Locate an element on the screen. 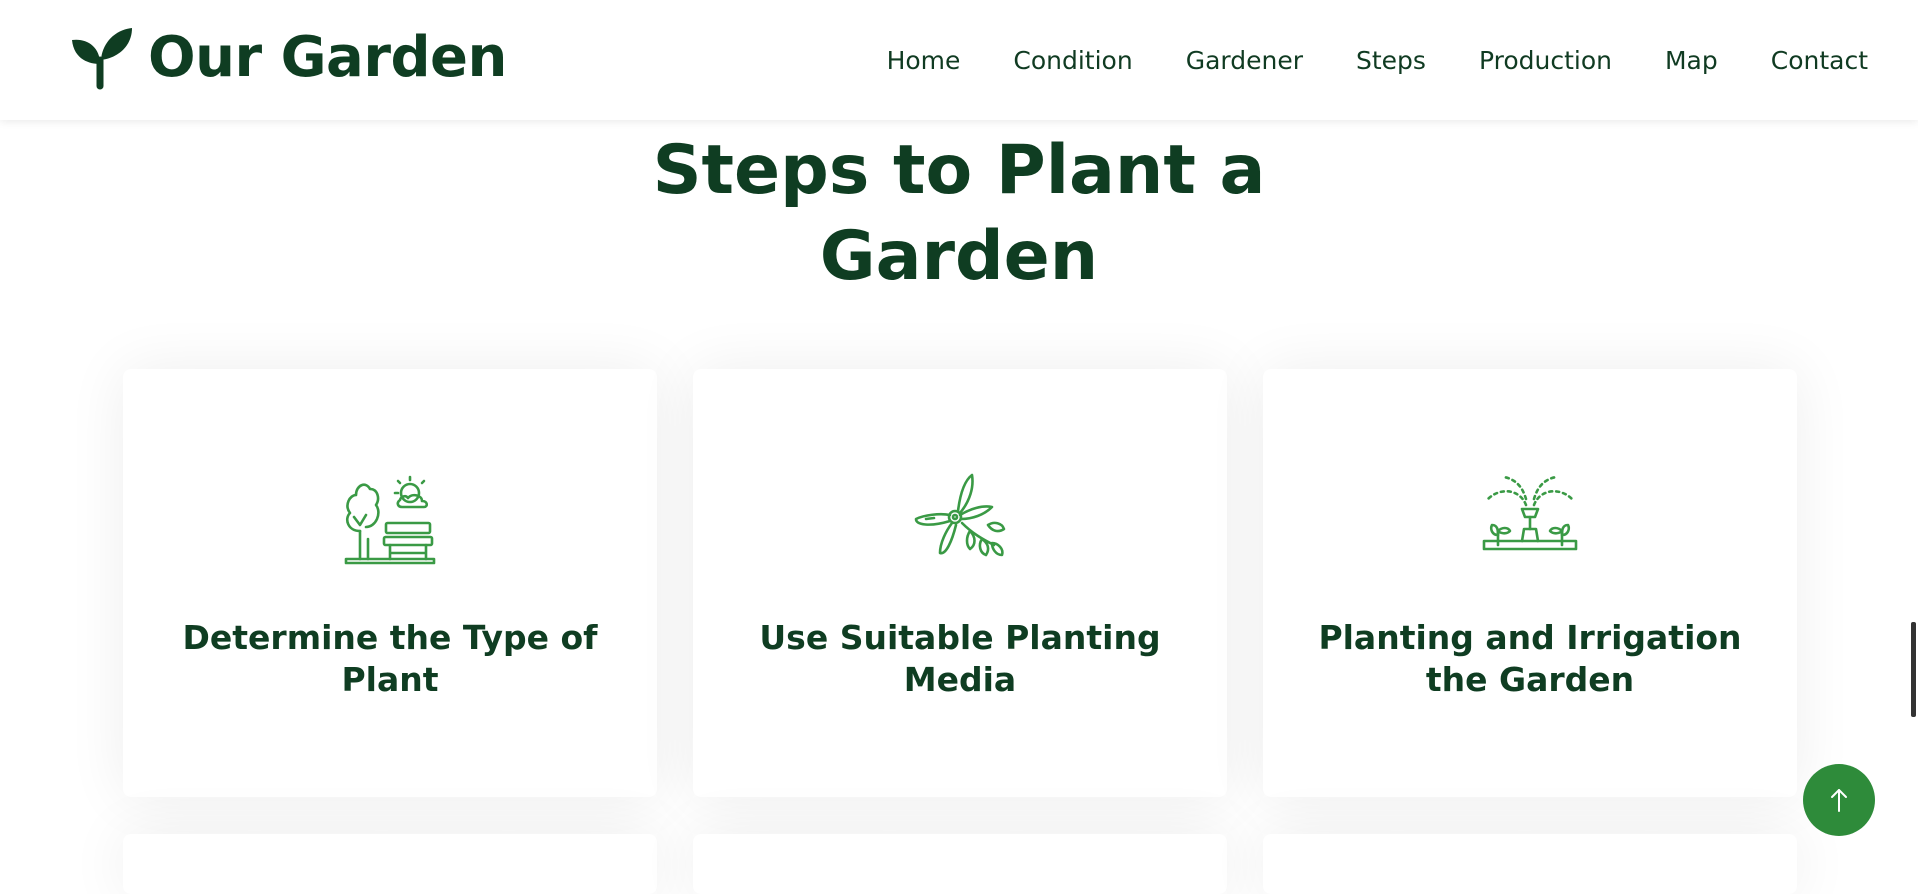 Image resolution: width=1918 pixels, height=894 pixels. nav-link-contact: Contact is located at coordinates (1819, 61).